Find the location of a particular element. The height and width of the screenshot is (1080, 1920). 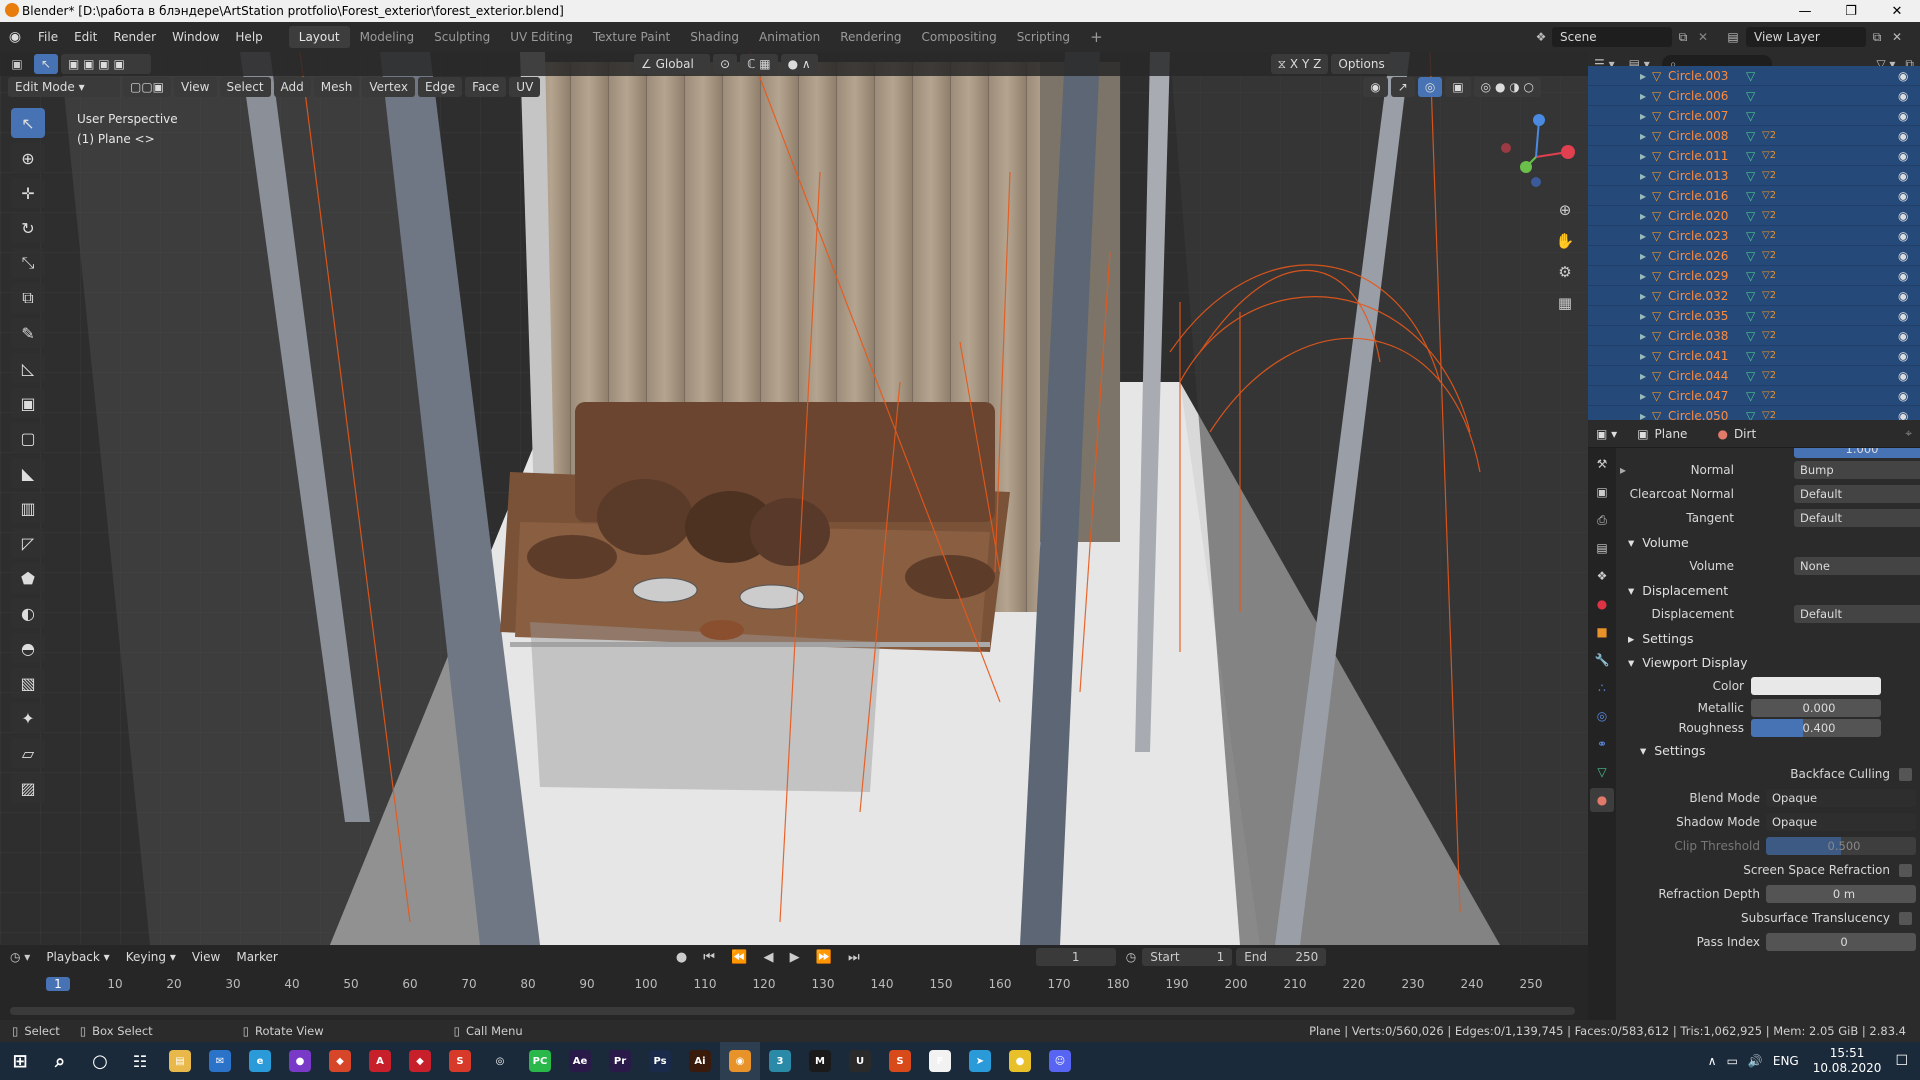

viewport-menu-view: View is located at coordinates (195, 87).